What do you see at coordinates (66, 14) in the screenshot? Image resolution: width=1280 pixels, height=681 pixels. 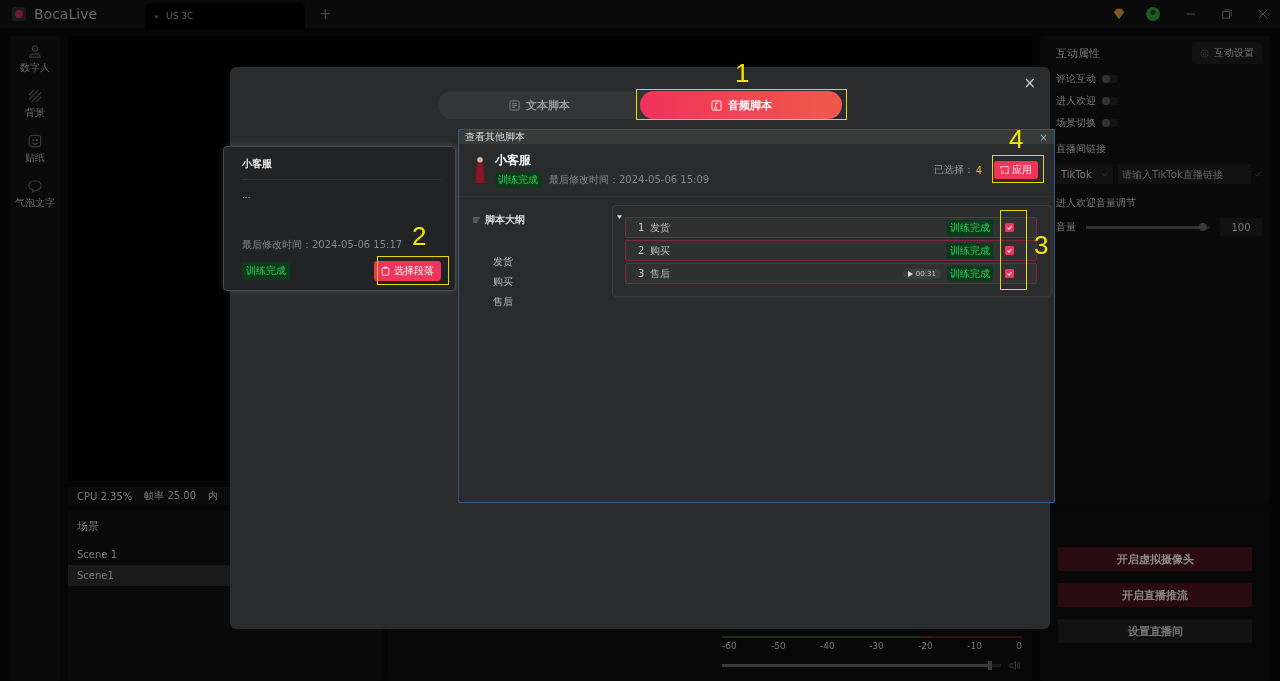 I see `app-name: BocaLive` at bounding box center [66, 14].